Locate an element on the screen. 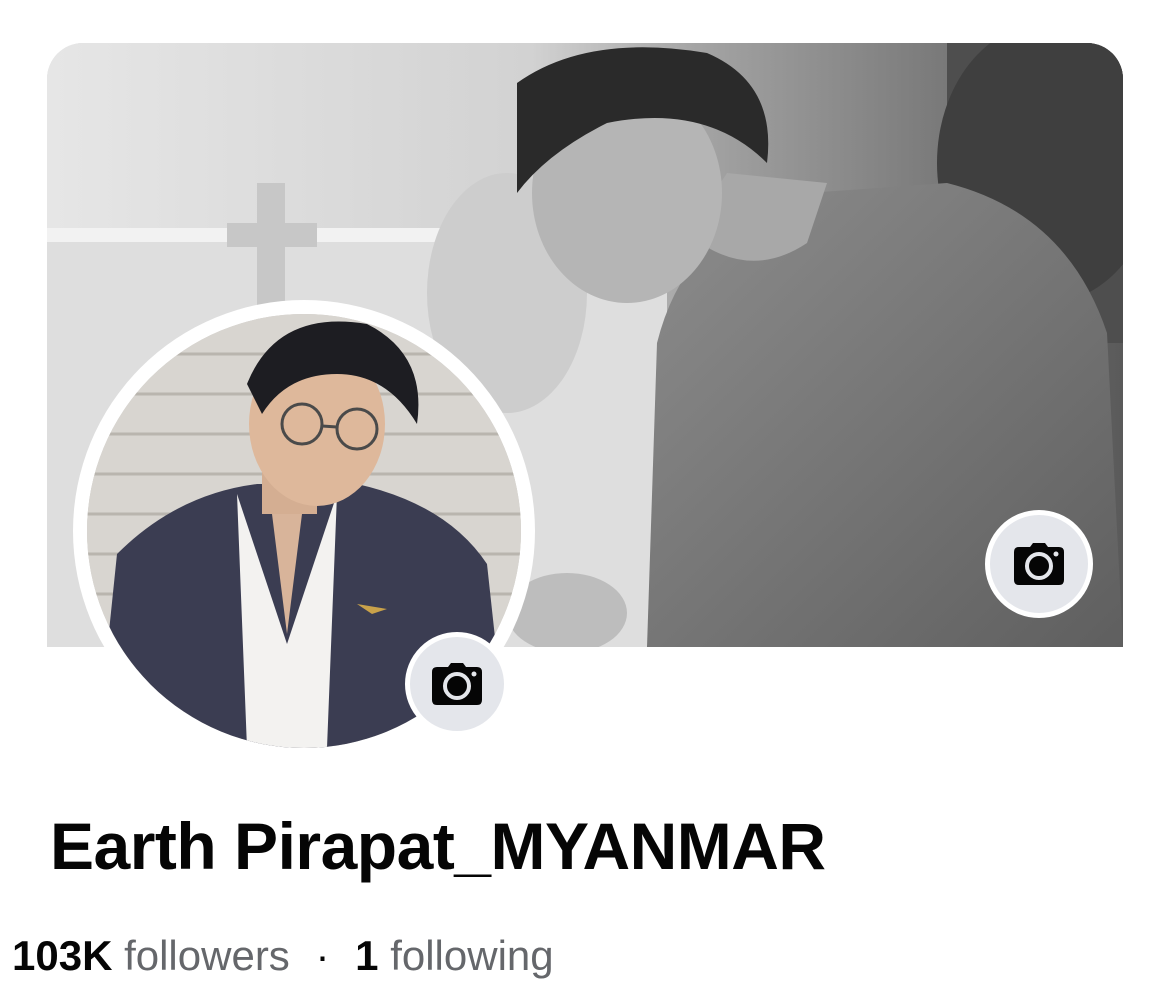 The height and width of the screenshot is (994, 1169). followers-link: 103K followers is located at coordinates (156, 955).